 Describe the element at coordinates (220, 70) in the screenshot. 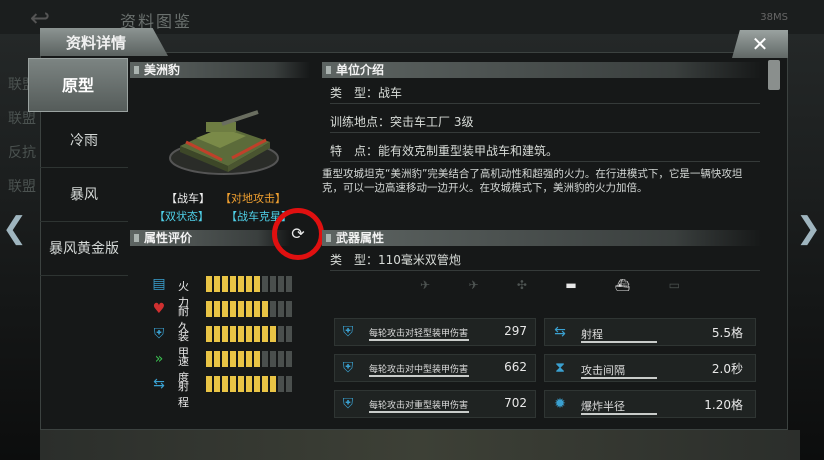

I see `unit-name: 美洲豹` at that location.